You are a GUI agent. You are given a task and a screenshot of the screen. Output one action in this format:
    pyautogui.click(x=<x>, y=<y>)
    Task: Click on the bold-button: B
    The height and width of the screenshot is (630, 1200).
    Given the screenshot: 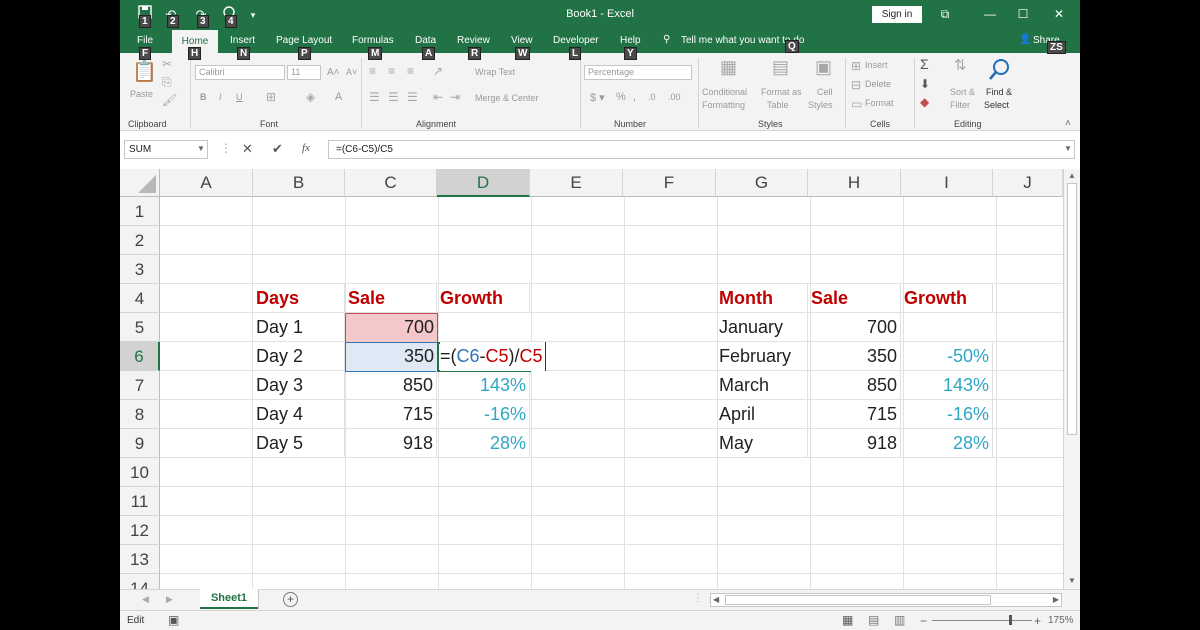 What is the action you would take?
    pyautogui.click(x=203, y=97)
    